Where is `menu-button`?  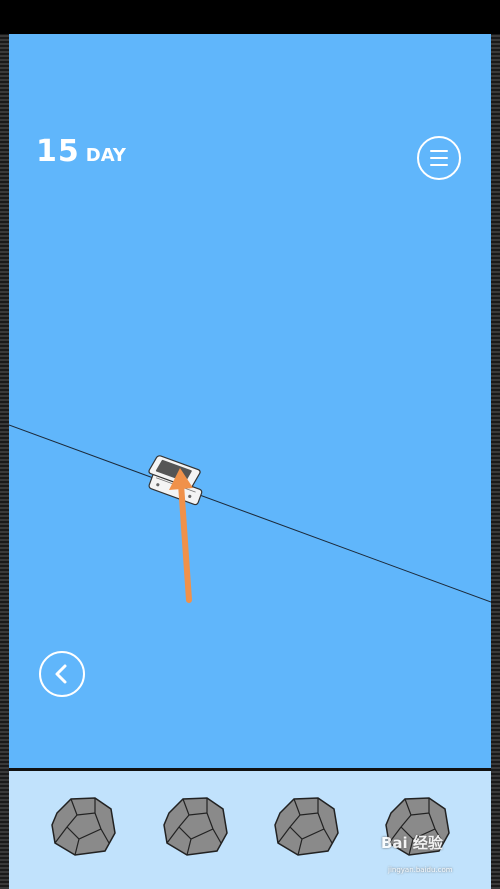 menu-button is located at coordinates (439, 158).